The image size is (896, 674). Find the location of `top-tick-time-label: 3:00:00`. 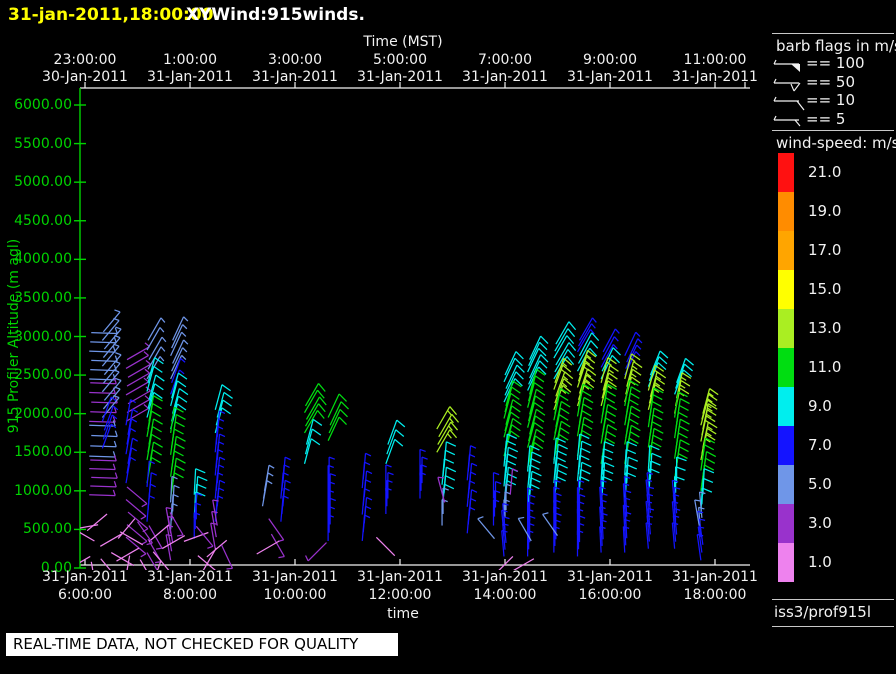

top-tick-time-label: 3:00:00 is located at coordinates (295, 60).